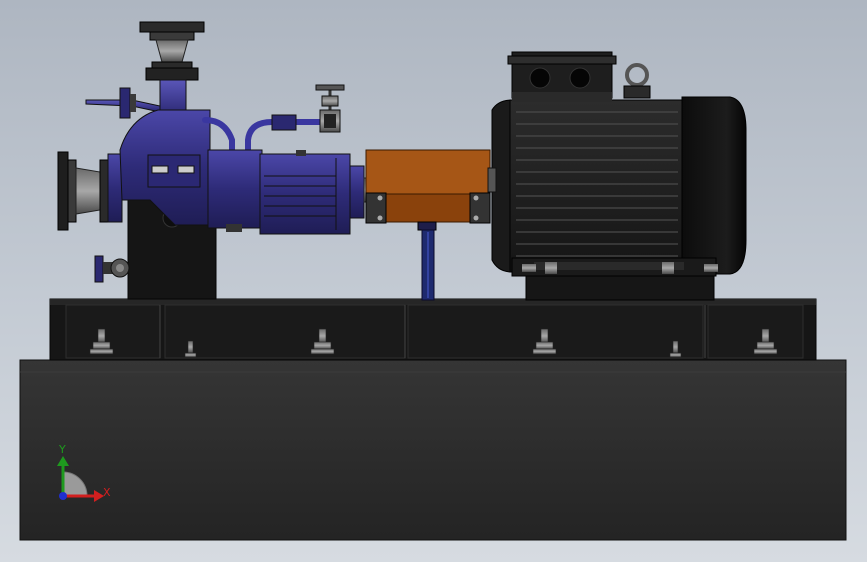 The height and width of the screenshot is (562, 867). I want to click on base-frame, so click(433, 329).